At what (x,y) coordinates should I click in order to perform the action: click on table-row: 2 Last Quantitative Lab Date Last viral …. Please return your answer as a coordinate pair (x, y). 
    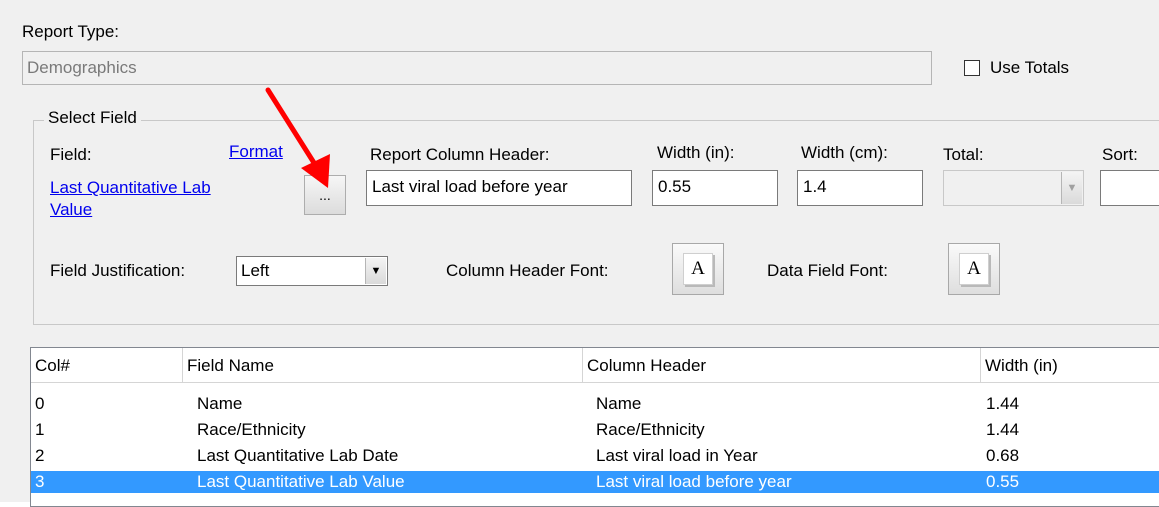
    Looking at the image, I should click on (595, 456).